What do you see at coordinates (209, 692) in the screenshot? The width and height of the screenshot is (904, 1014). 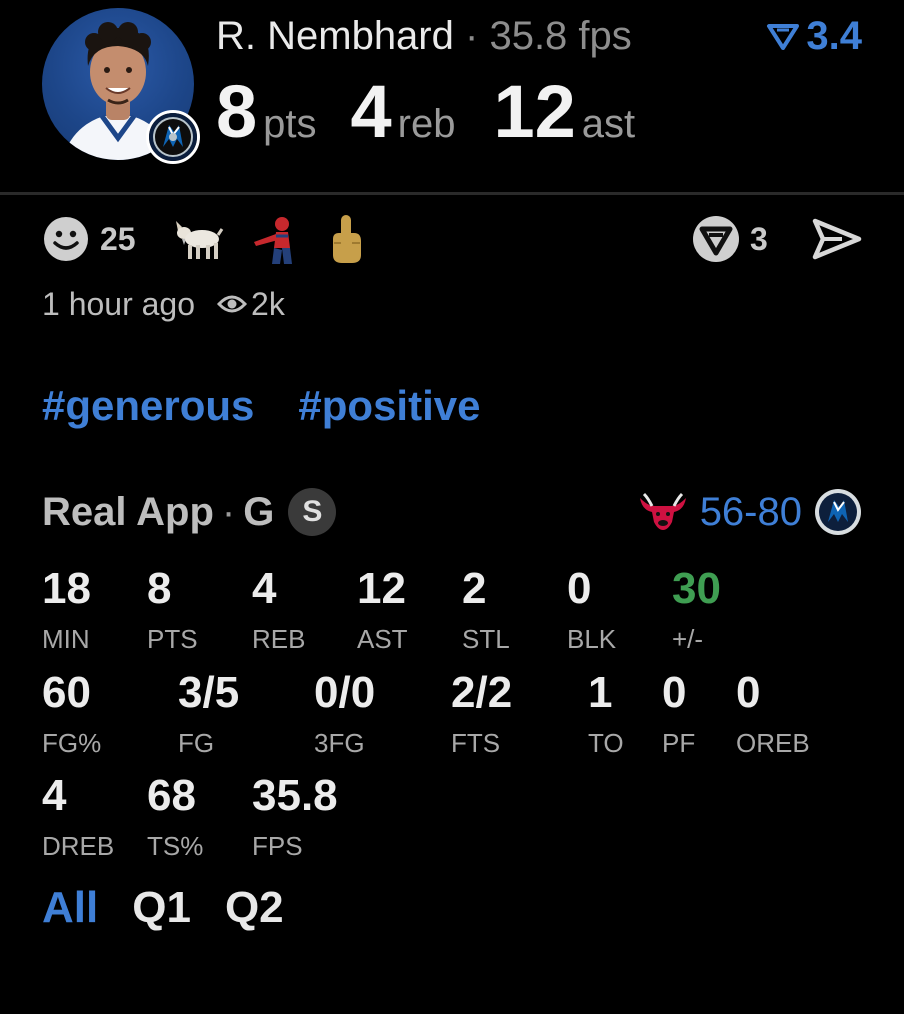 I see `stat-value: 3/5` at bounding box center [209, 692].